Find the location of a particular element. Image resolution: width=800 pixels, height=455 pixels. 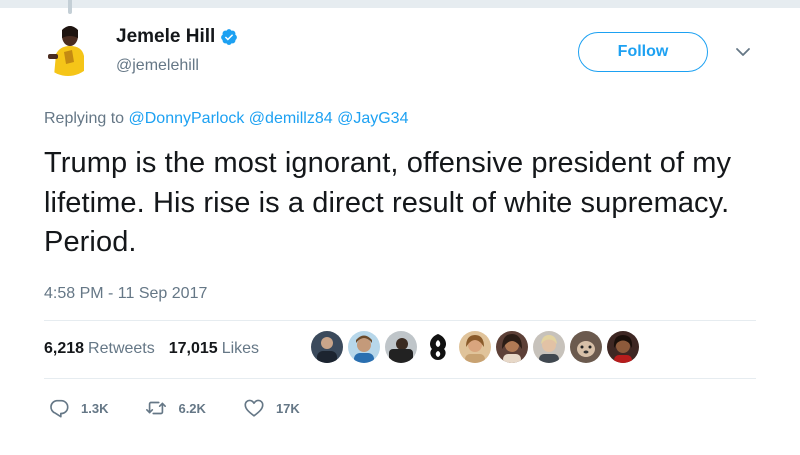

retweet-count: 6.2K is located at coordinates (192, 408).